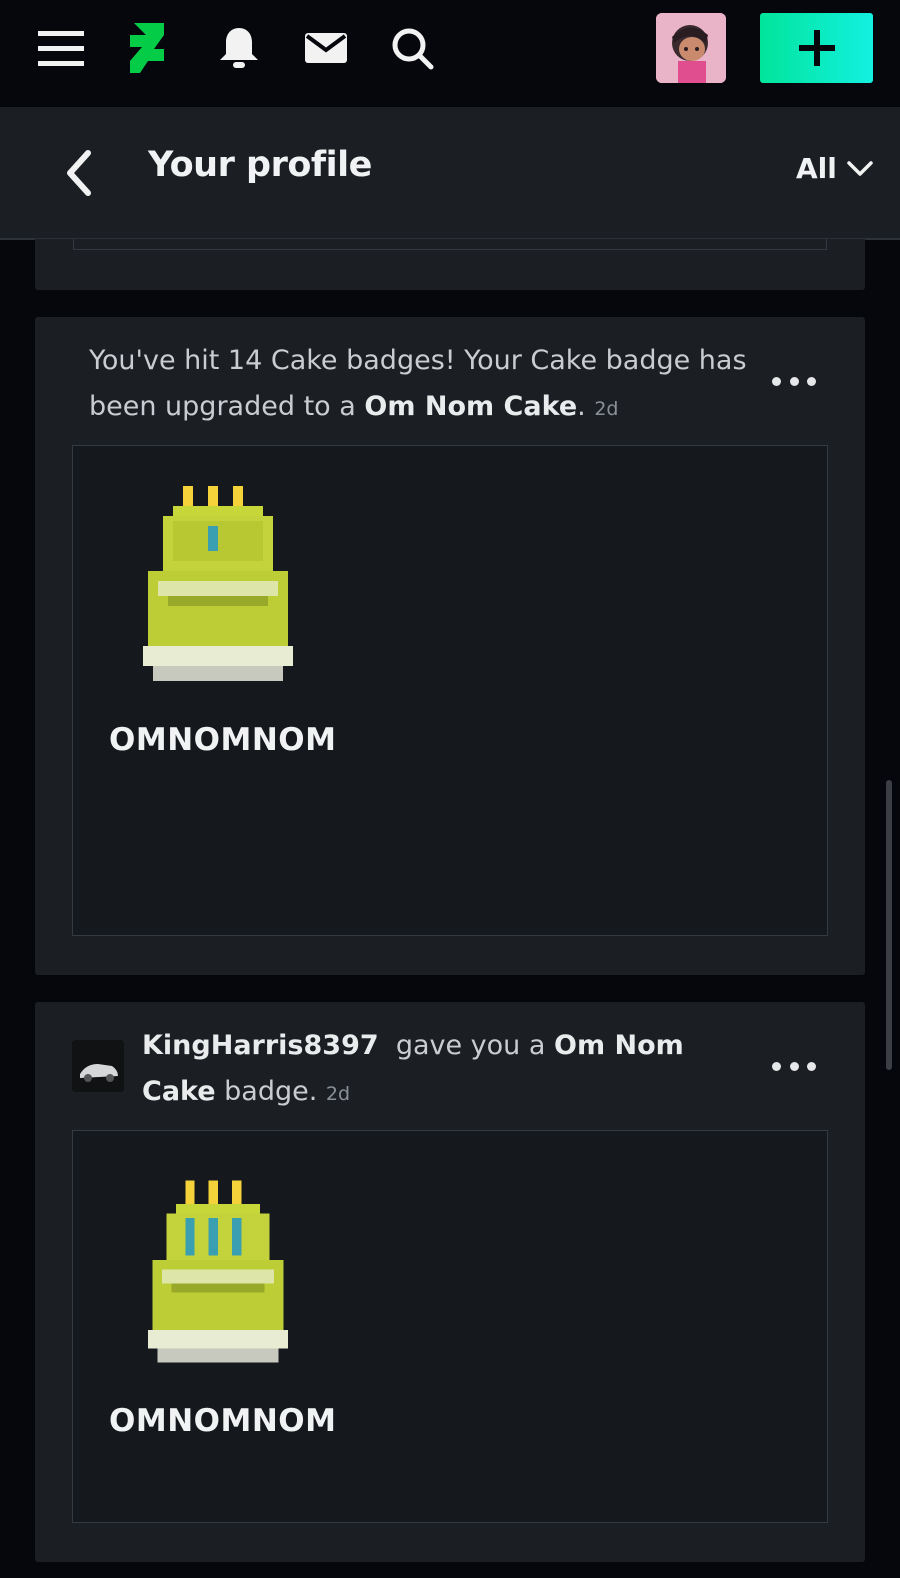 The height and width of the screenshot is (1578, 900). I want to click on back-arrow-icon, so click(80, 173).